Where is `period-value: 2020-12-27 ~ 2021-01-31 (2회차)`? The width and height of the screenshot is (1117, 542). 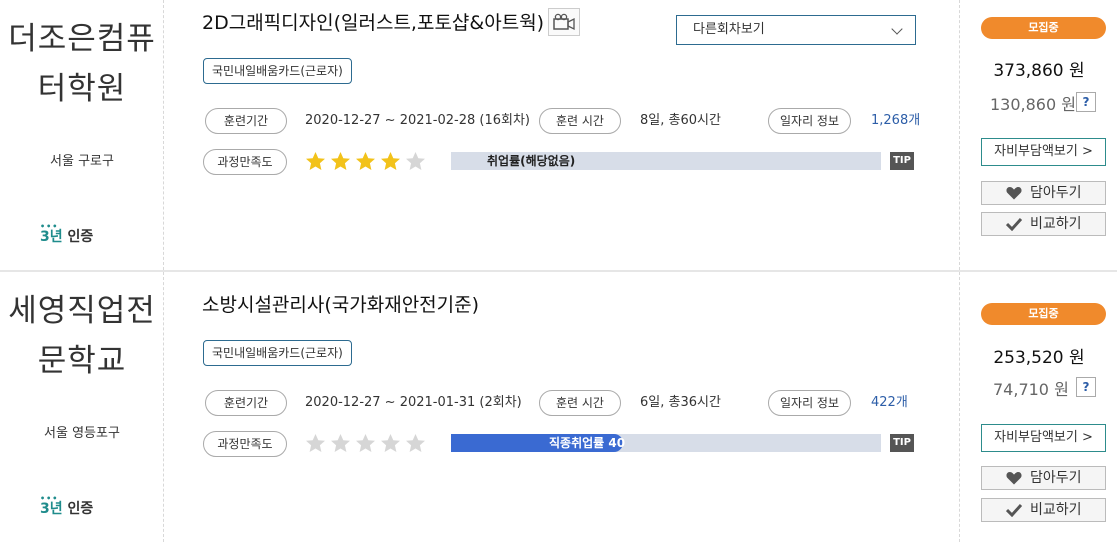 period-value: 2020-12-27 ~ 2021-01-31 (2회차) is located at coordinates (413, 402).